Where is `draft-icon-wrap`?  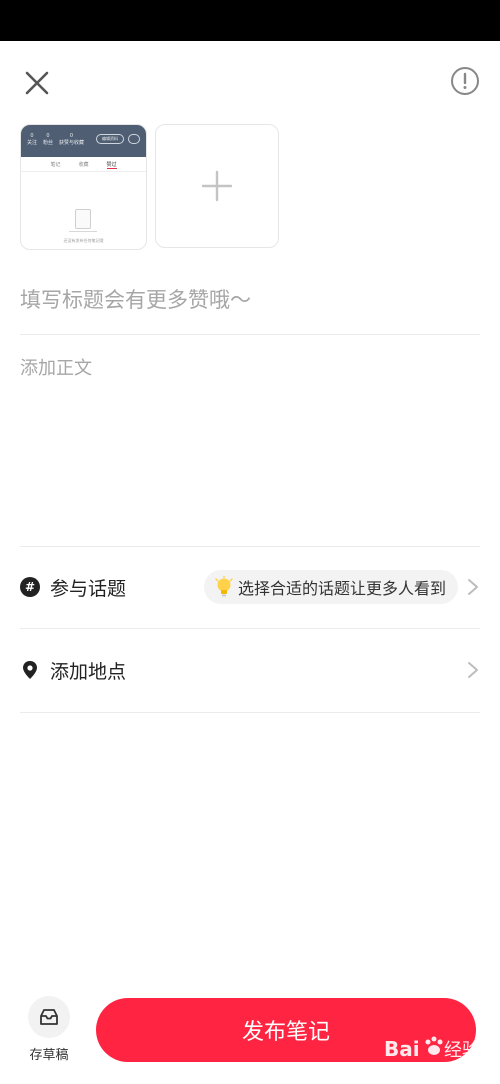
draft-icon-wrap is located at coordinates (49, 1017).